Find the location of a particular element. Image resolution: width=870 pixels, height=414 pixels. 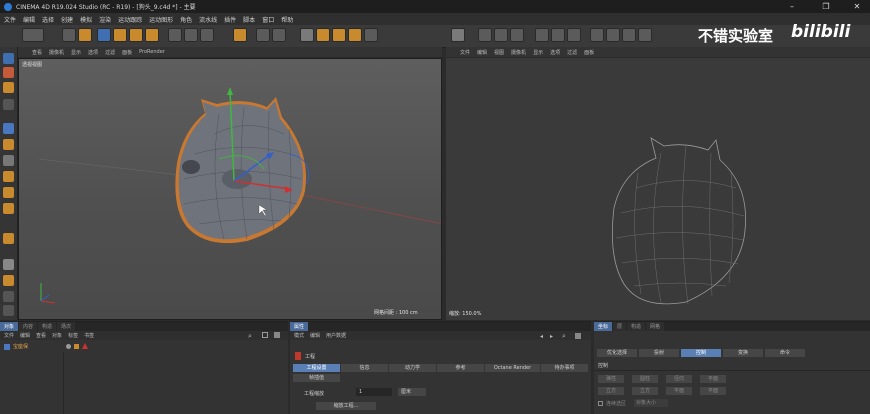

menu-script: 脚本 is located at coordinates (249, 19).